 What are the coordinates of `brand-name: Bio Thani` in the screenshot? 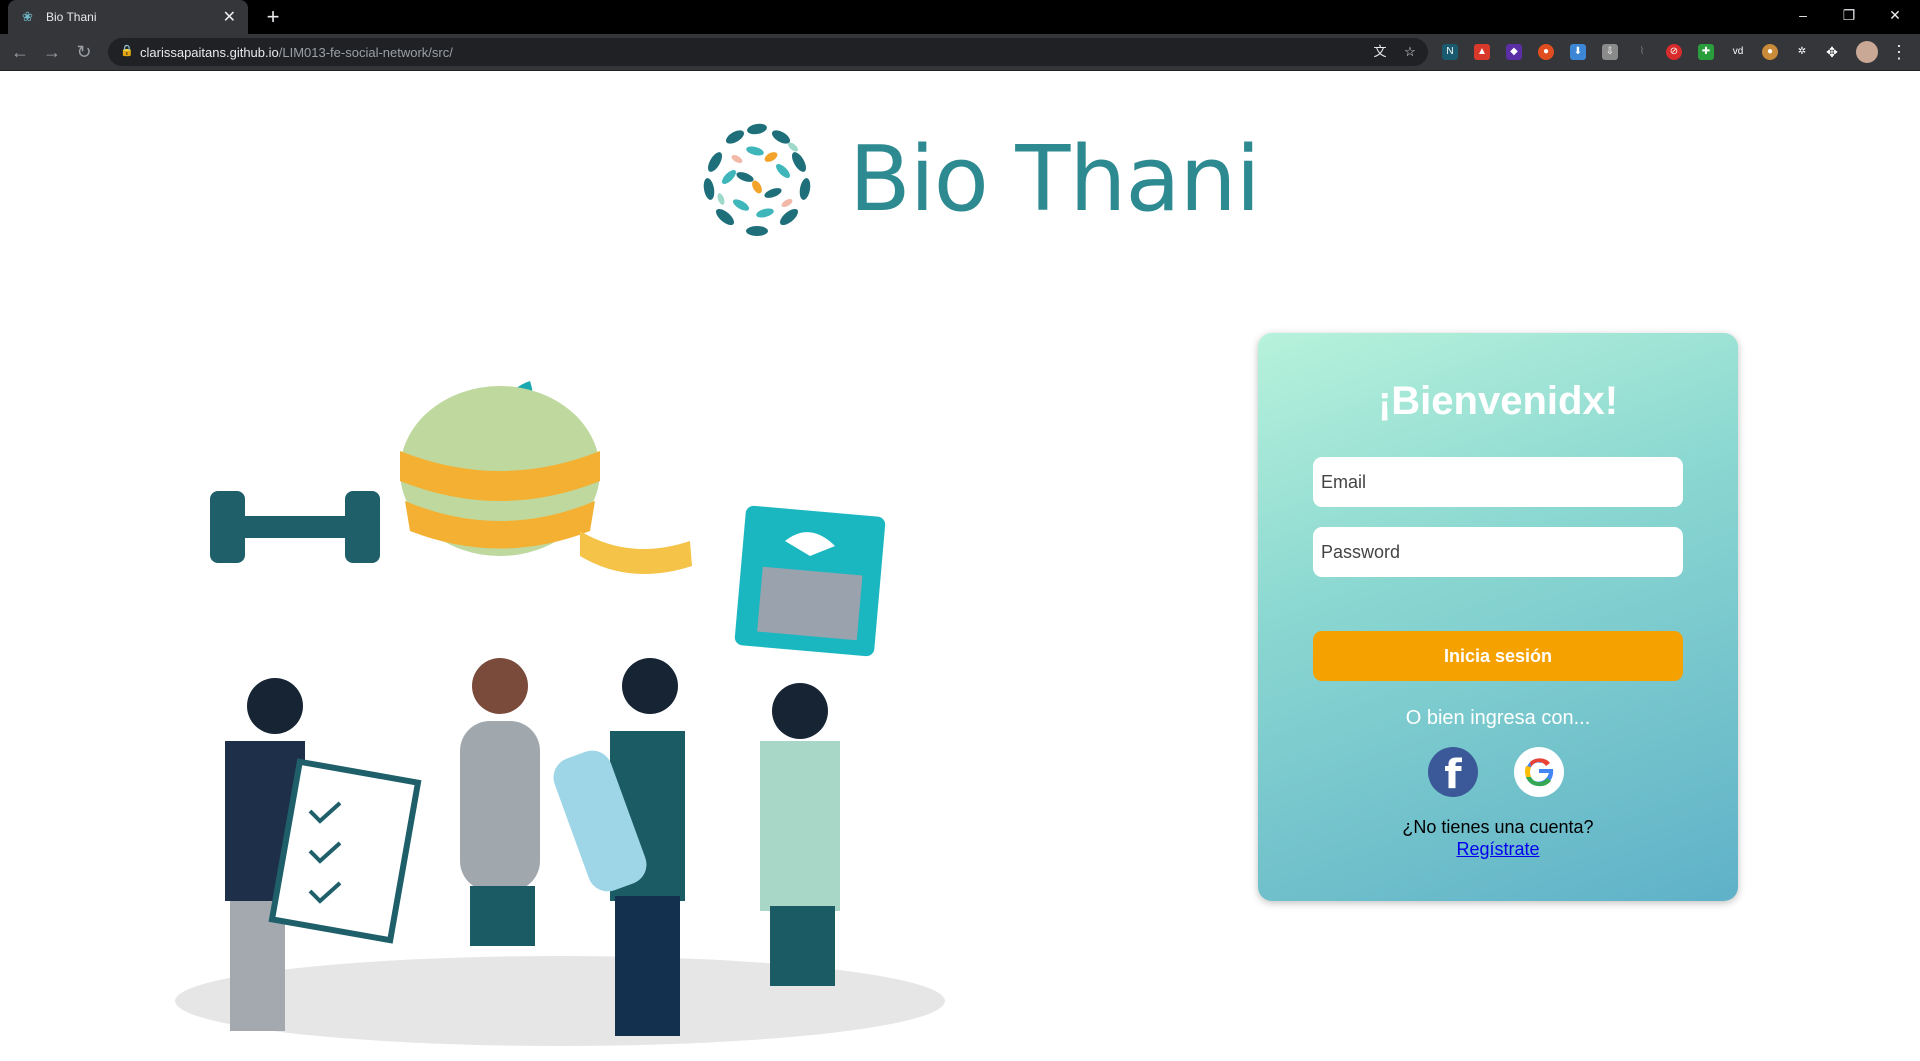 It's located at (1055, 179).